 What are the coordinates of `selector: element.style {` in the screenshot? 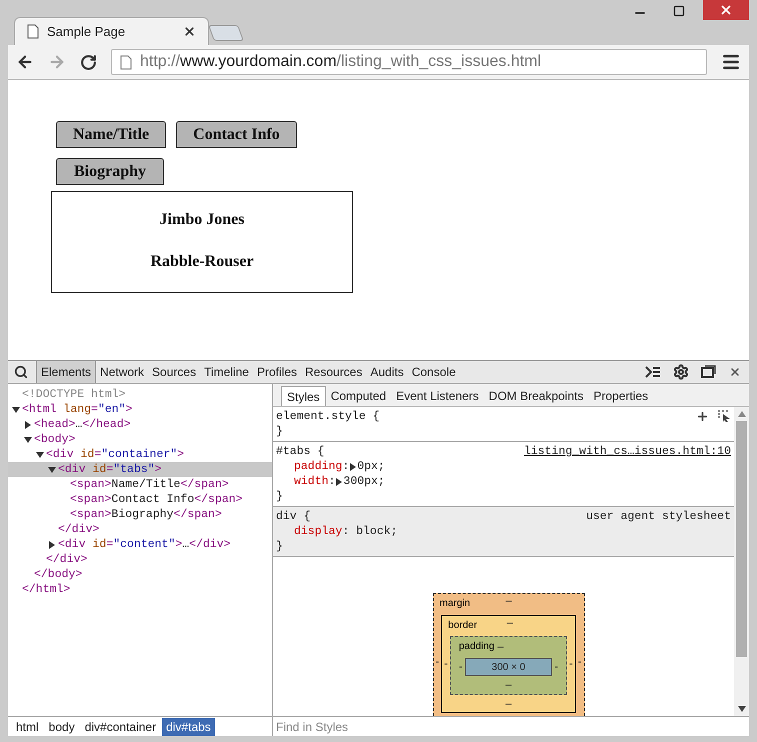 It's located at (328, 416).